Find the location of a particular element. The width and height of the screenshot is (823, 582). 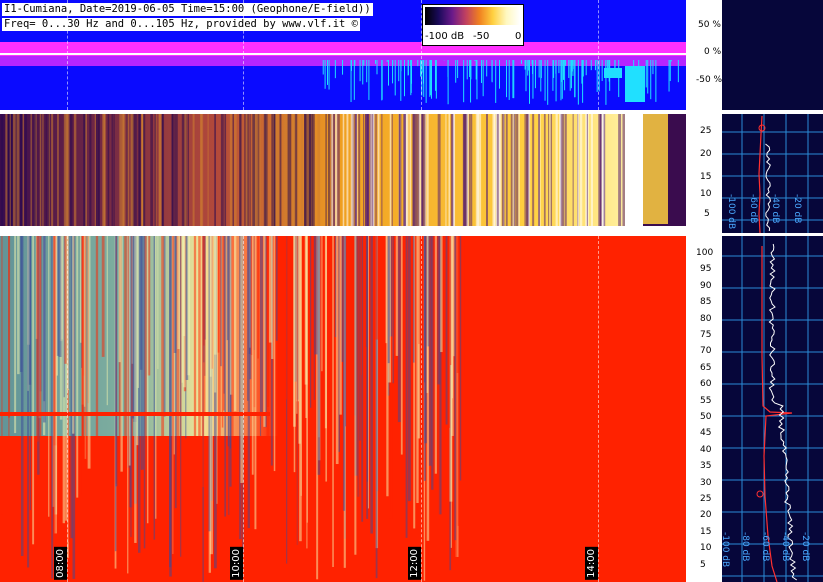

mid-axis: 25 20 15 10 5 is located at coordinates (703, 173).